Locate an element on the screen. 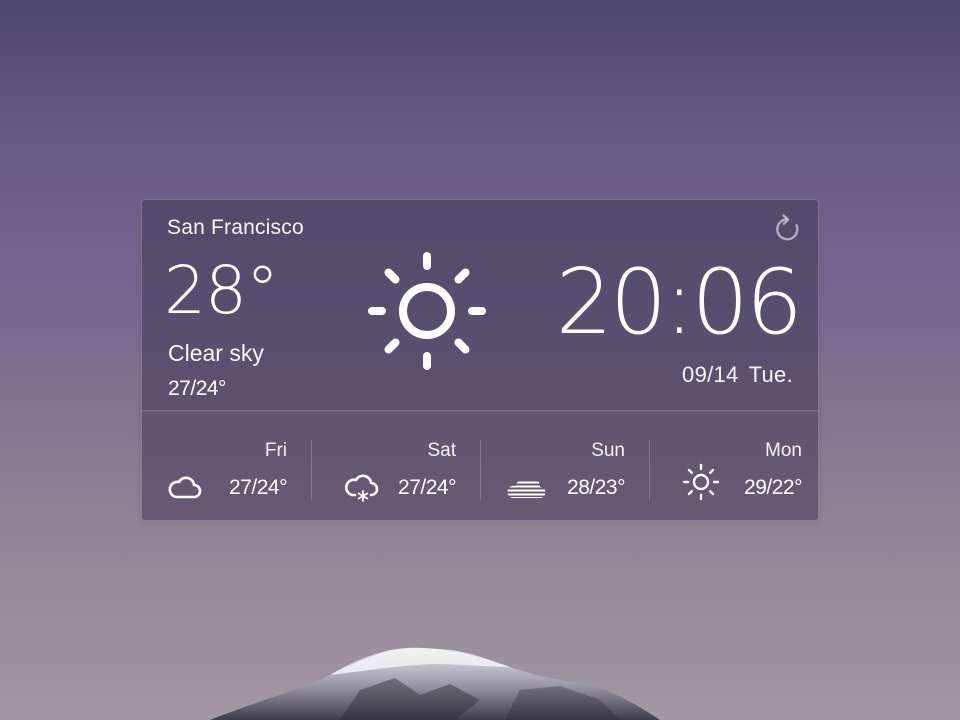  cloud-icon is located at coordinates (185, 487).